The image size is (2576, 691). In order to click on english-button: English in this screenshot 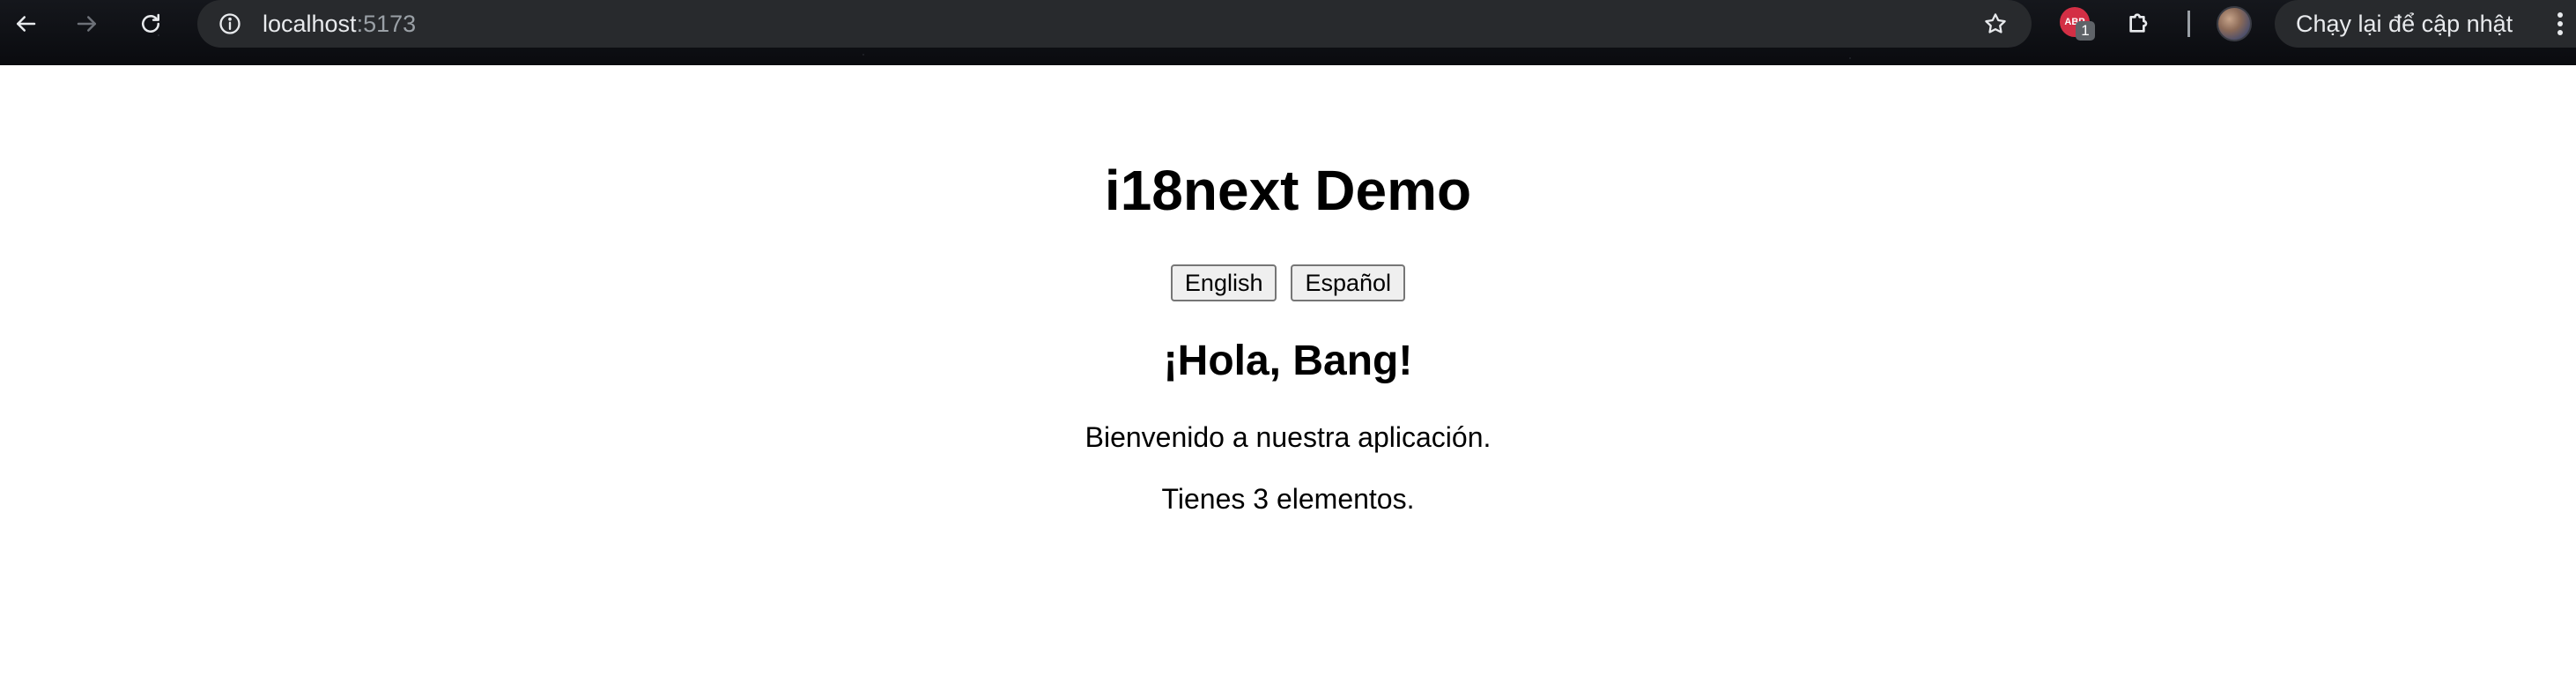, I will do `click(1224, 282)`.